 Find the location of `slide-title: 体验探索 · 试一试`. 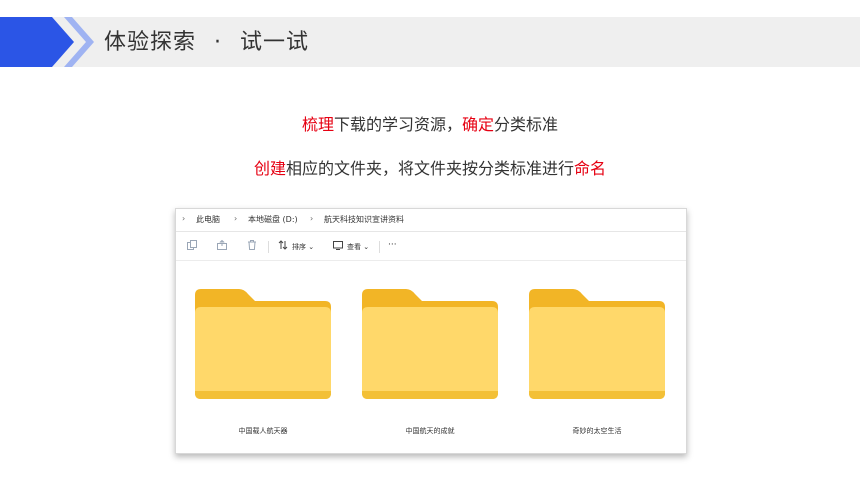

slide-title: 体验探索 · 试一试 is located at coordinates (206, 43).